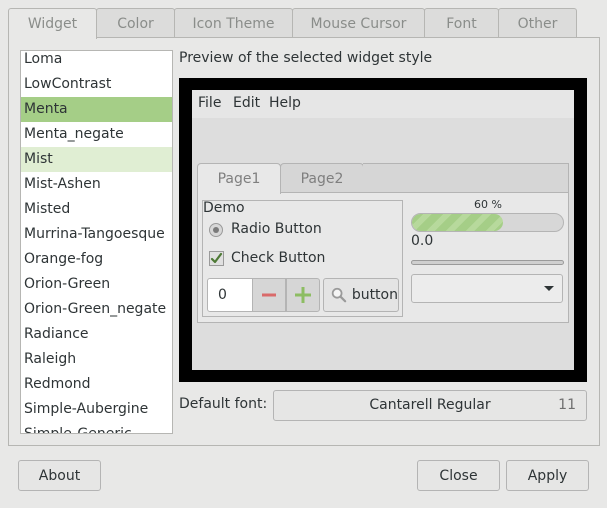 The image size is (607, 508). I want to click on preview-menubar: File Edit Help, so click(383, 104).